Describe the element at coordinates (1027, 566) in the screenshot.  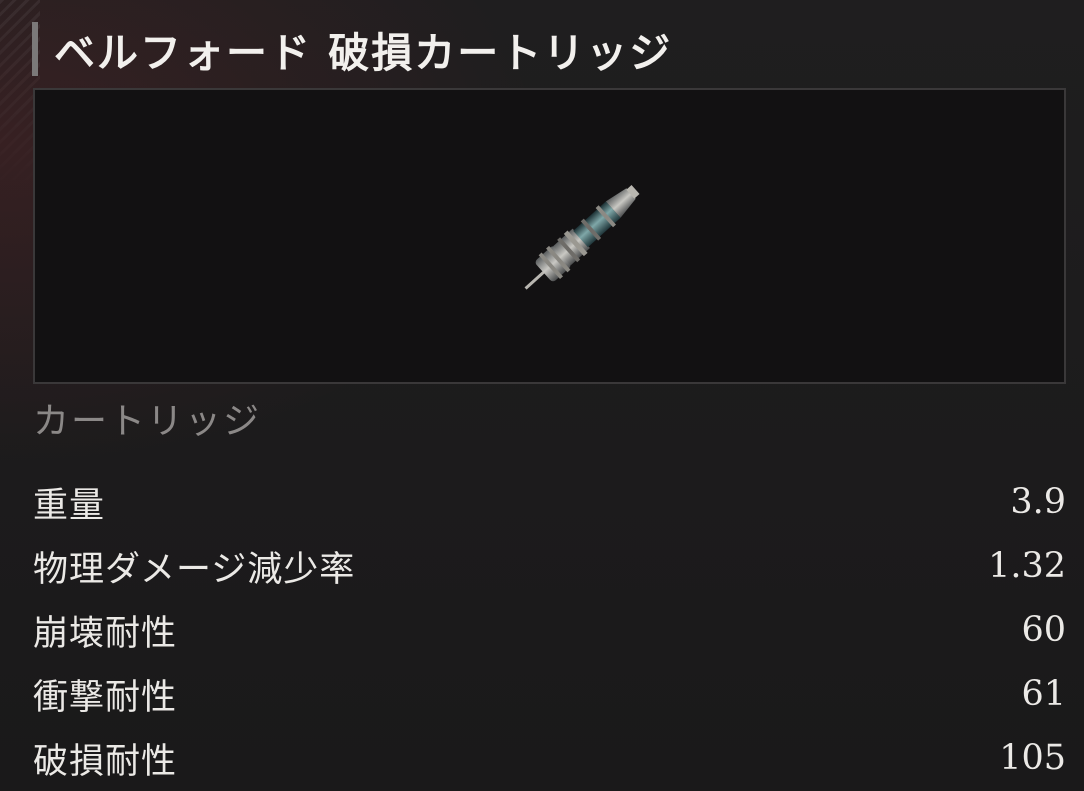
I see `stat-value: 1.32` at that location.